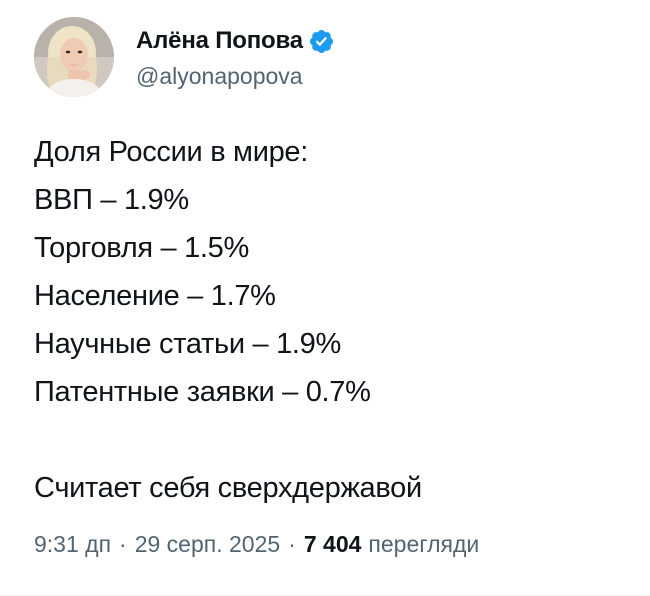  Describe the element at coordinates (141, 248) in the screenshot. I see `tweet-line: Торговля – 1.5%` at that location.